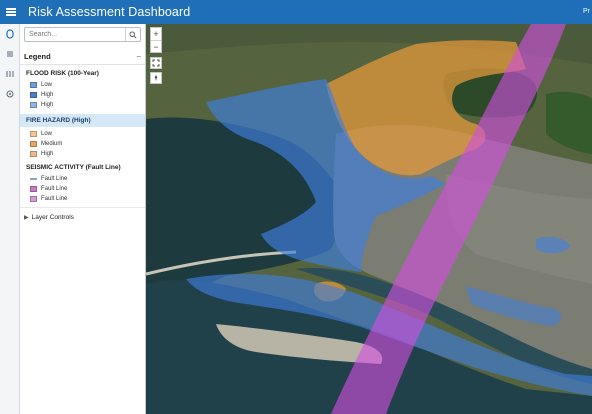  What do you see at coordinates (156, 34) in the screenshot?
I see `zoom-in-button: +` at bounding box center [156, 34].